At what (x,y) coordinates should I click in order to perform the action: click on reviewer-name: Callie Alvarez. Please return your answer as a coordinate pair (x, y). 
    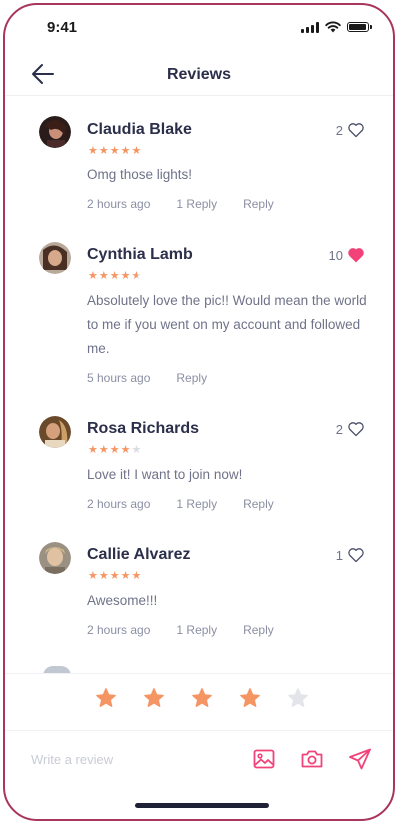
    Looking at the image, I should click on (138, 555).